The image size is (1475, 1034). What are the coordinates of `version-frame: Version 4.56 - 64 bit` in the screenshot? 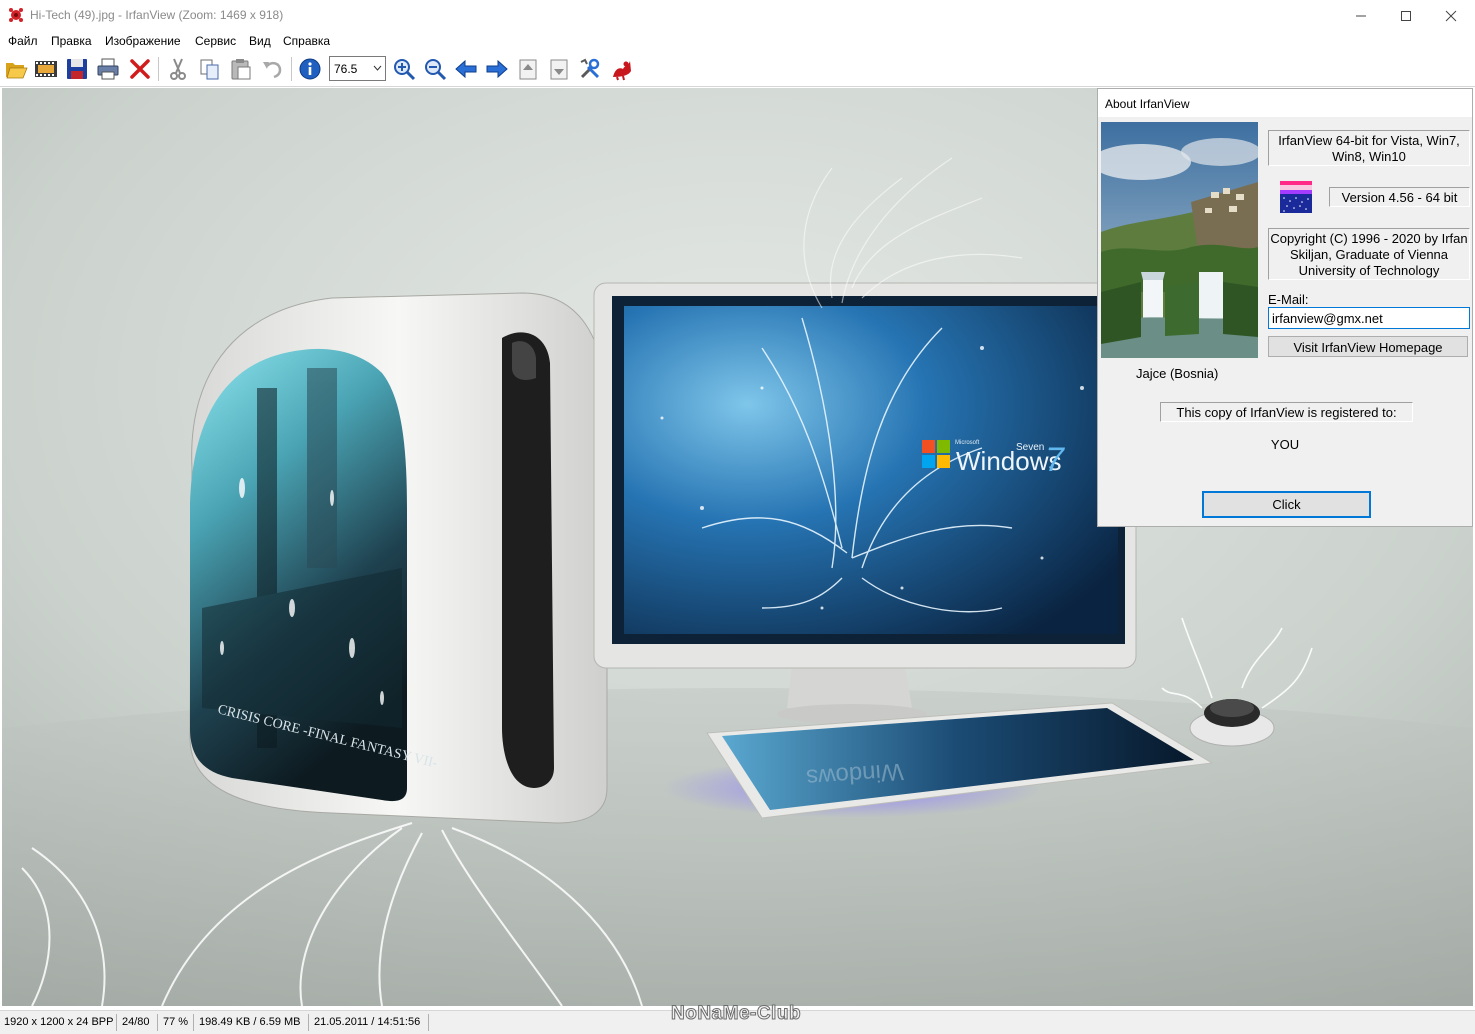 It's located at (1399, 197).